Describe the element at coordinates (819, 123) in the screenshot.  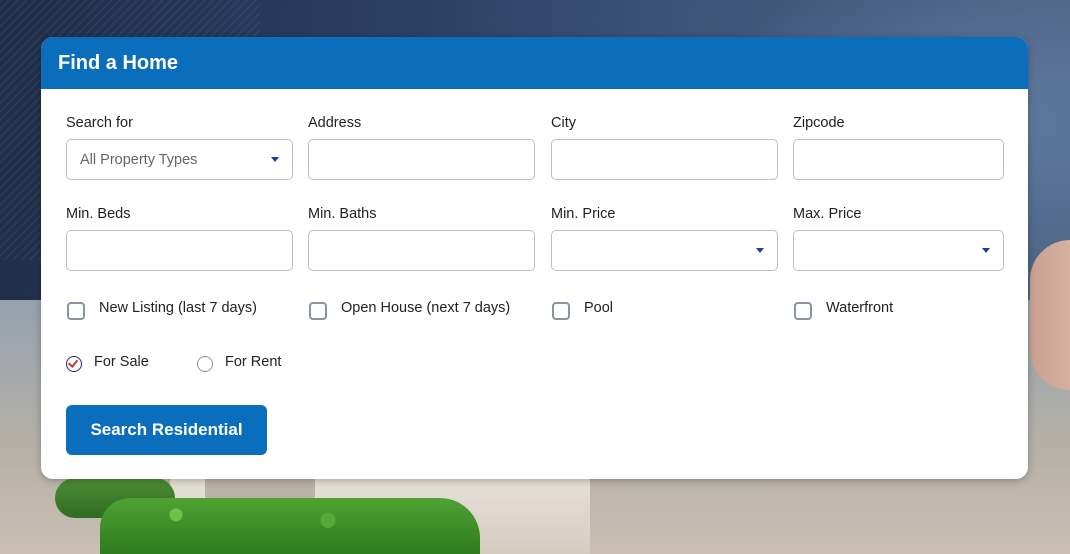
I see `zipcode-label: Zipcode` at that location.